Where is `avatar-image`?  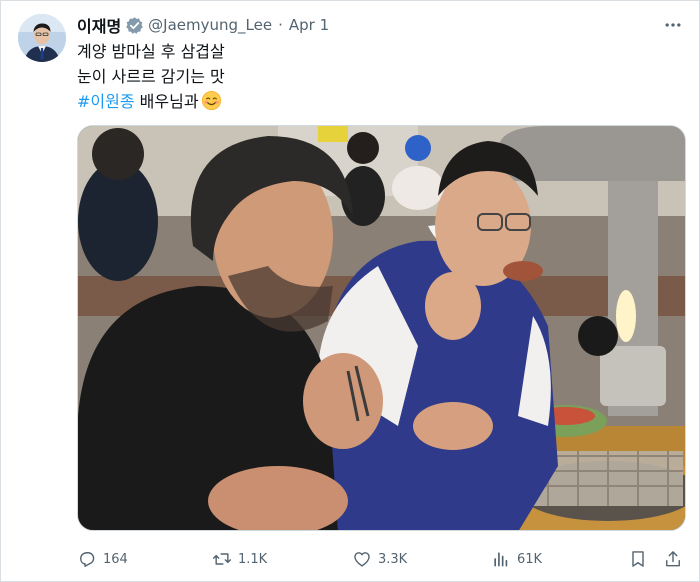
avatar-image is located at coordinates (42, 38).